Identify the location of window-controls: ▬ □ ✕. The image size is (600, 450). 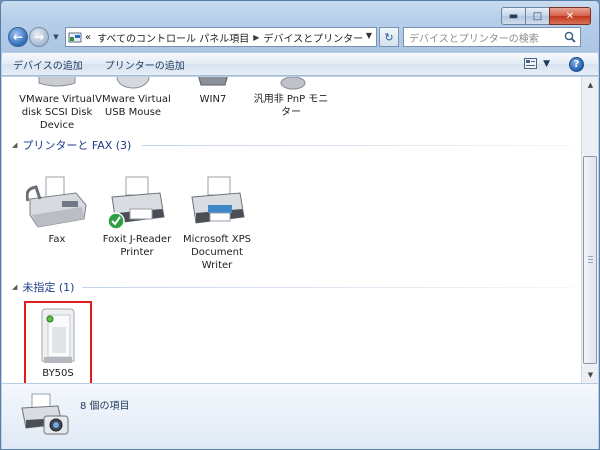
(546, 16).